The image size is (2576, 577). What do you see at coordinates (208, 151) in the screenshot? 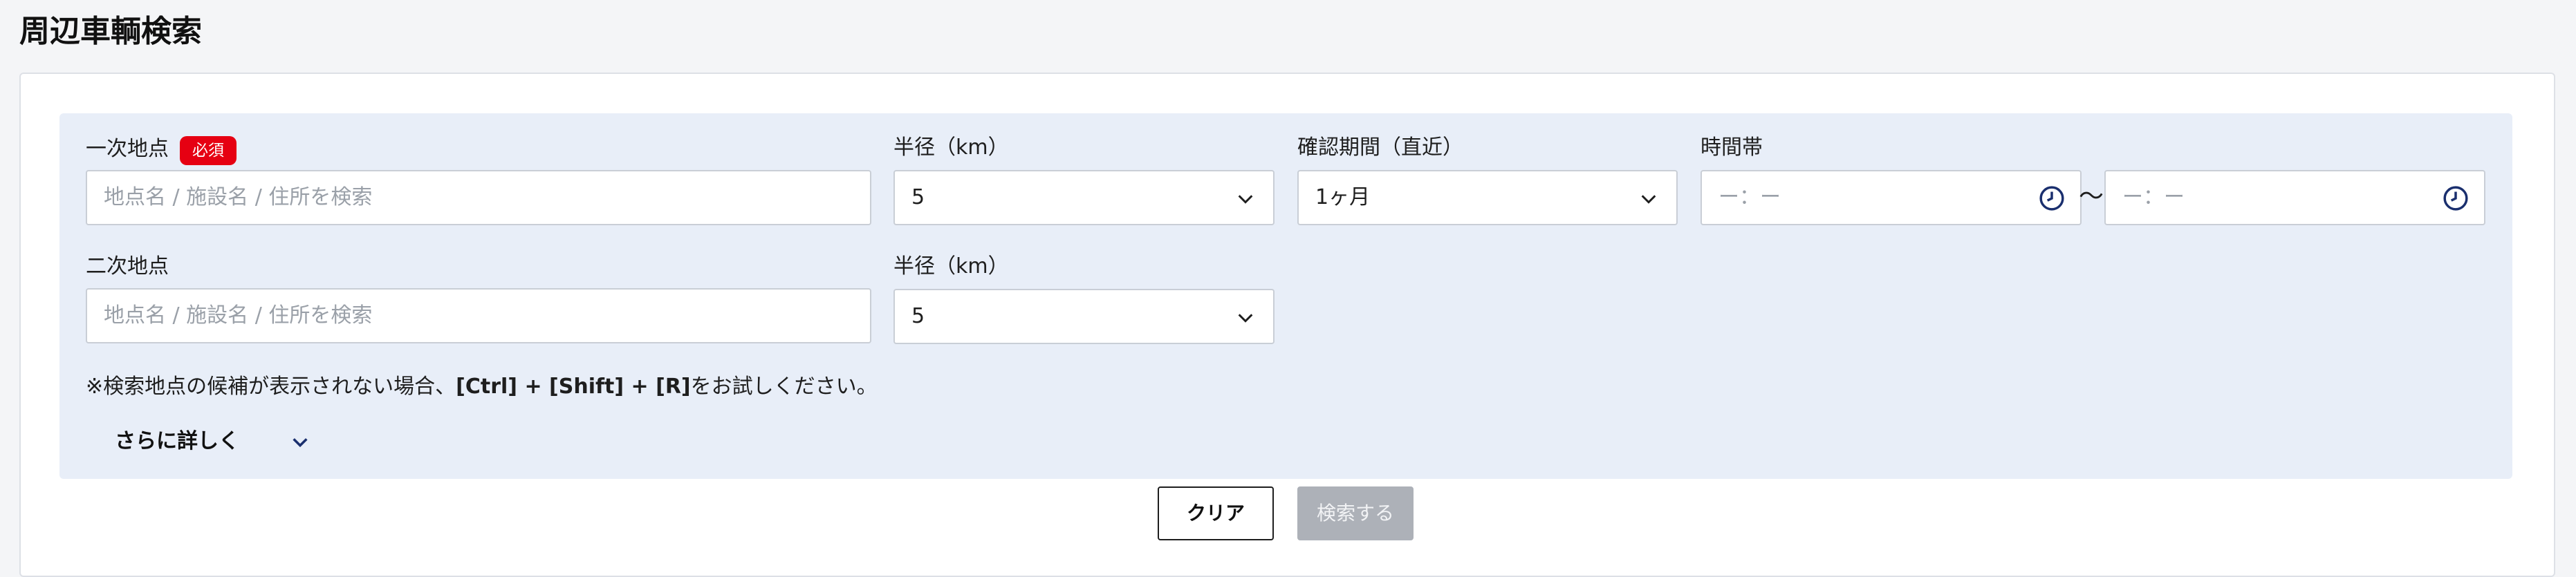
I see `required-badge: 必須` at bounding box center [208, 151].